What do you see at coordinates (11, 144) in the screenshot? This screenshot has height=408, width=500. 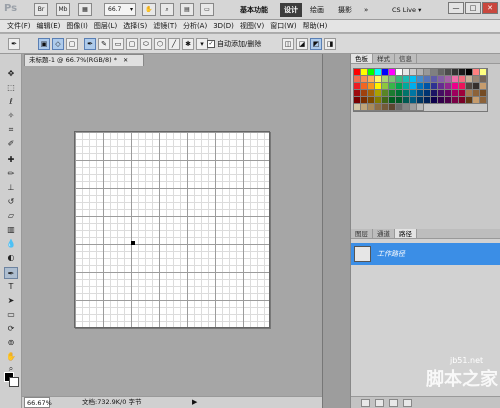 I see `eyedropper-tool-icon: ✐` at bounding box center [11, 144].